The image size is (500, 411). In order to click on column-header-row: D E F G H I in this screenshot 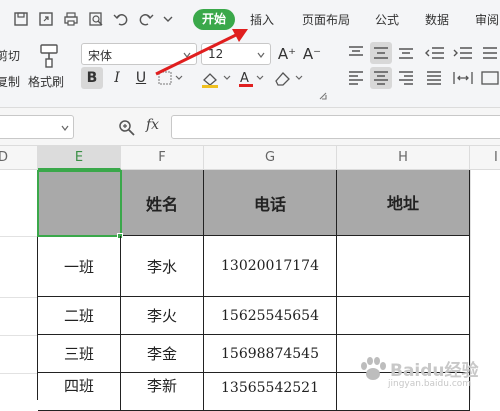, I will do `click(250, 158)`.